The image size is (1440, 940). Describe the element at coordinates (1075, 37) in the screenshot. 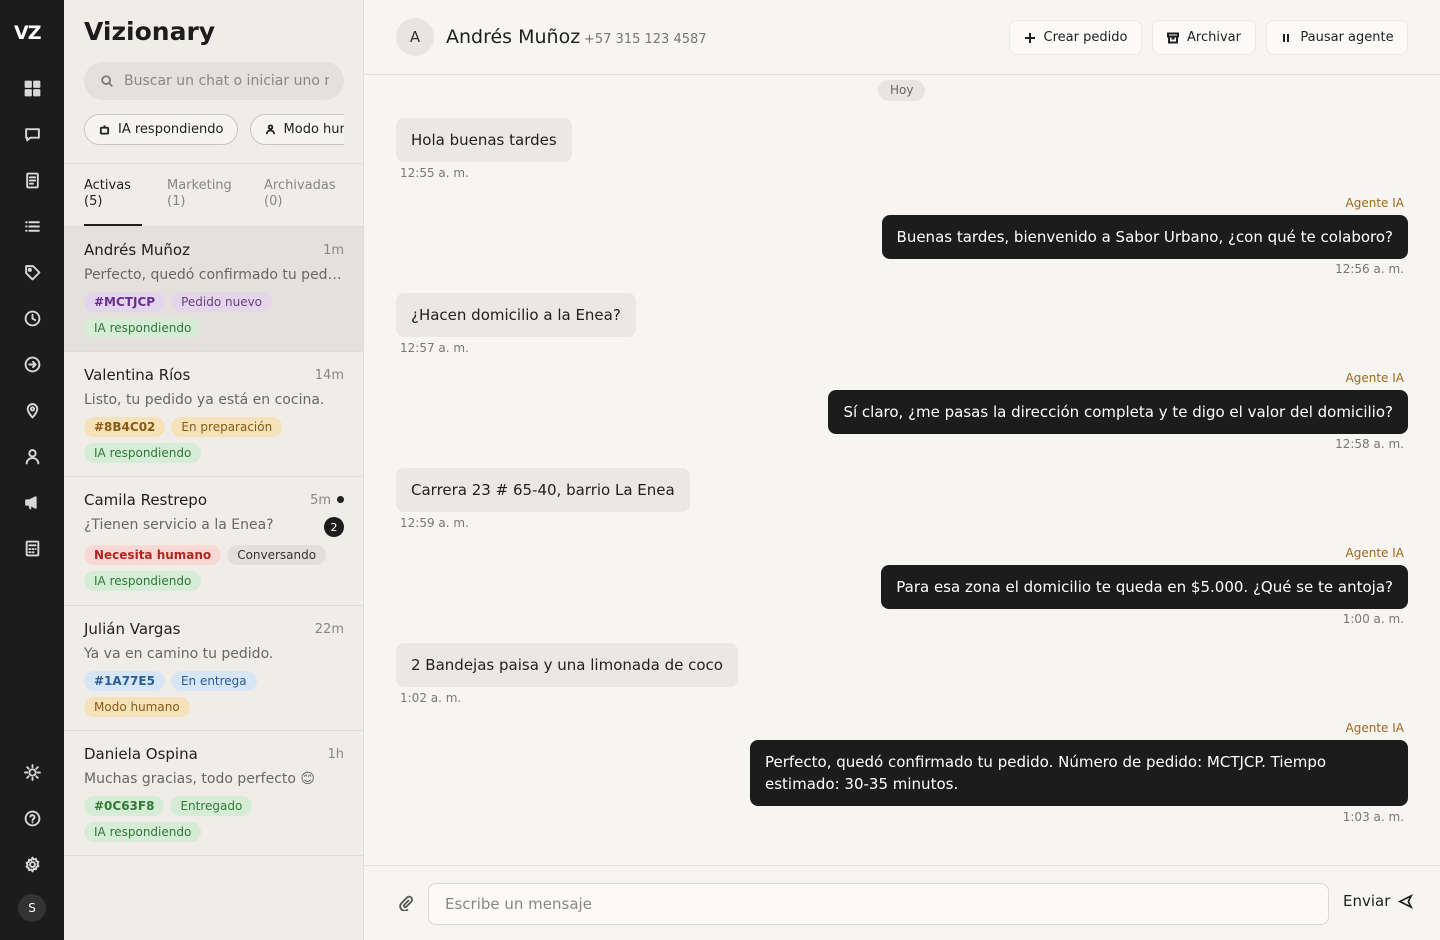

I see `create-order-button: Crear pedido` at that location.